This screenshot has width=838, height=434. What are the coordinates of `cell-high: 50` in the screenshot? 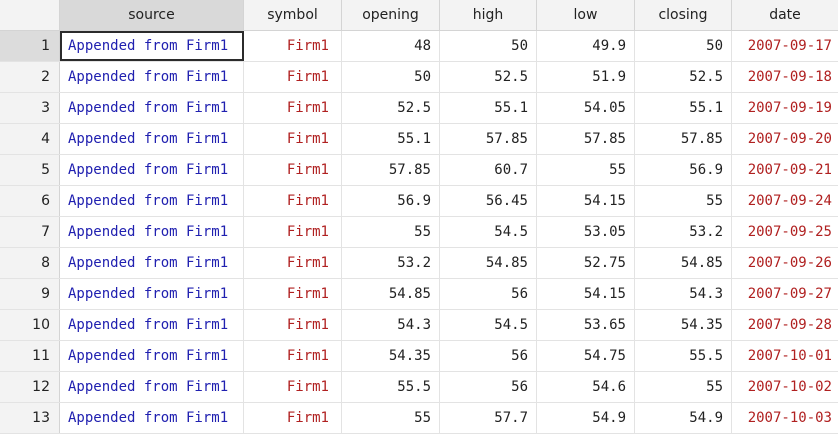 It's located at (488, 46).